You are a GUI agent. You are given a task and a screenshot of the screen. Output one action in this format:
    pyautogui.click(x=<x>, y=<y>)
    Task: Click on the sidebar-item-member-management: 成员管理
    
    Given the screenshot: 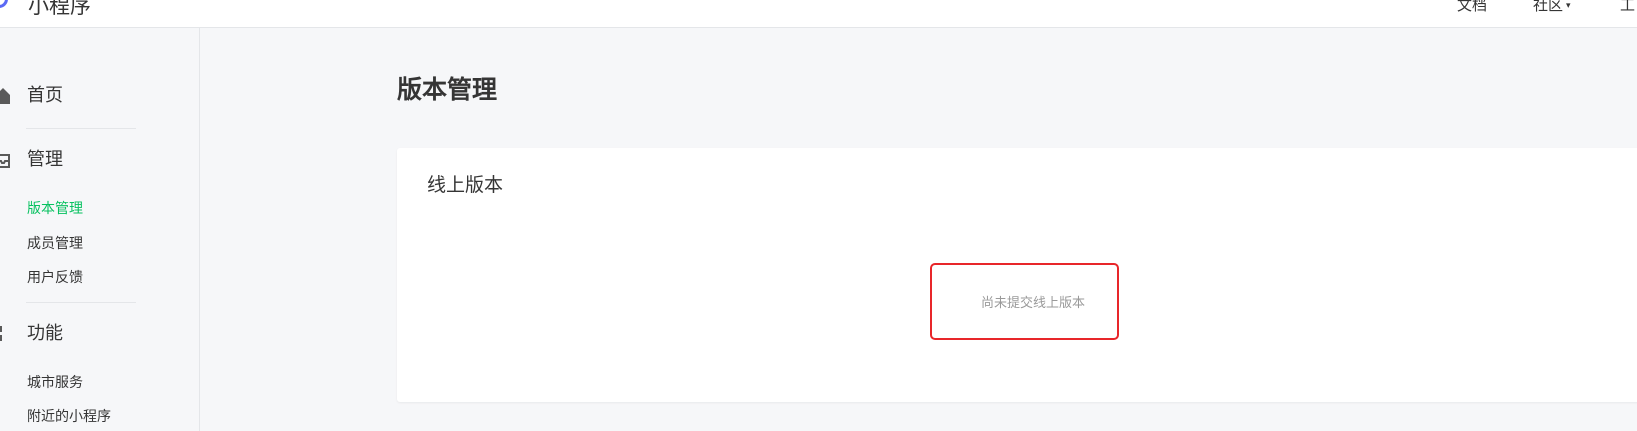 What is the action you would take?
    pyautogui.click(x=55, y=244)
    